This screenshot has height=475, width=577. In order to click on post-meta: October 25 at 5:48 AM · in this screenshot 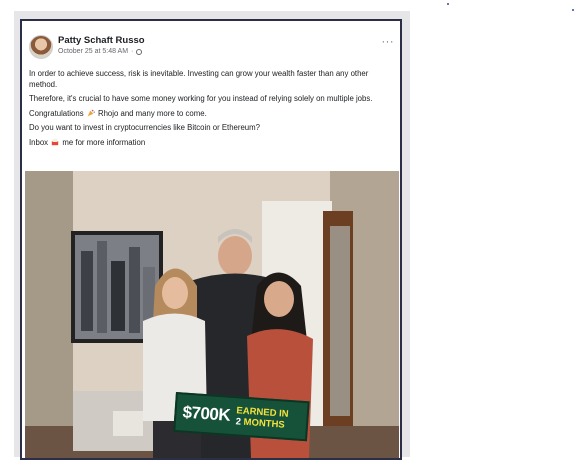, I will do `click(100, 51)`.